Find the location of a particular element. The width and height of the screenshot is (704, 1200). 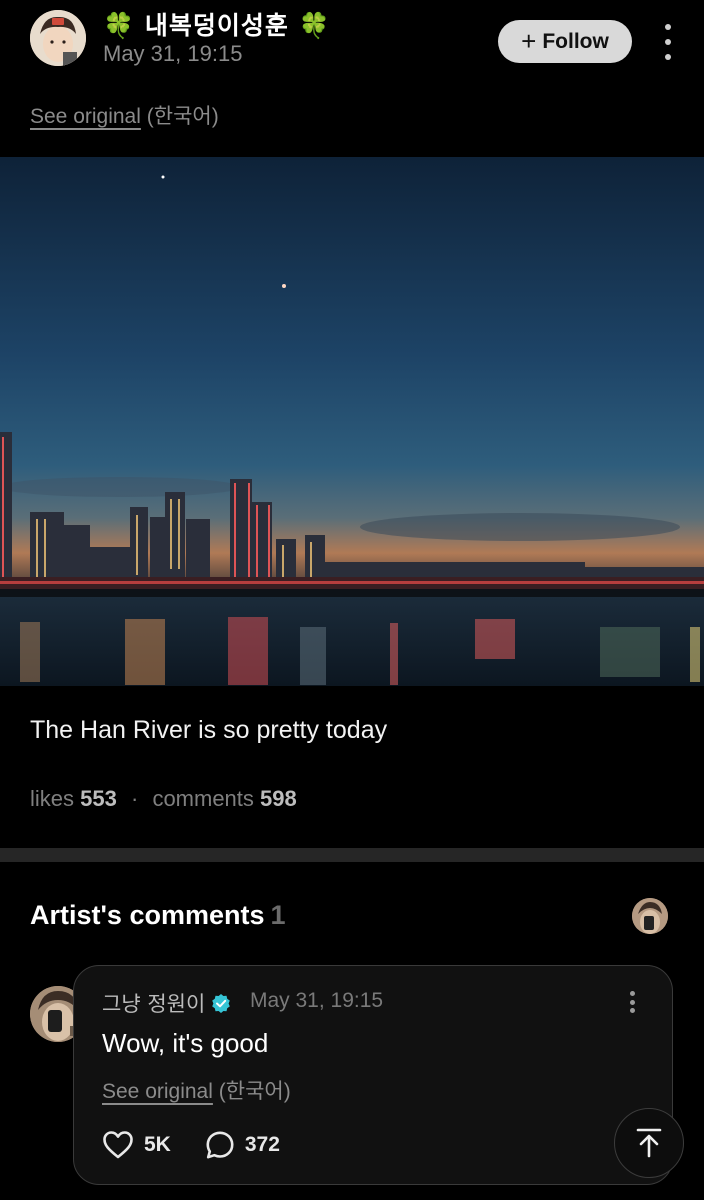

author-name-text: 🍀 내복덩이성훈 🍀 is located at coordinates (217, 25).